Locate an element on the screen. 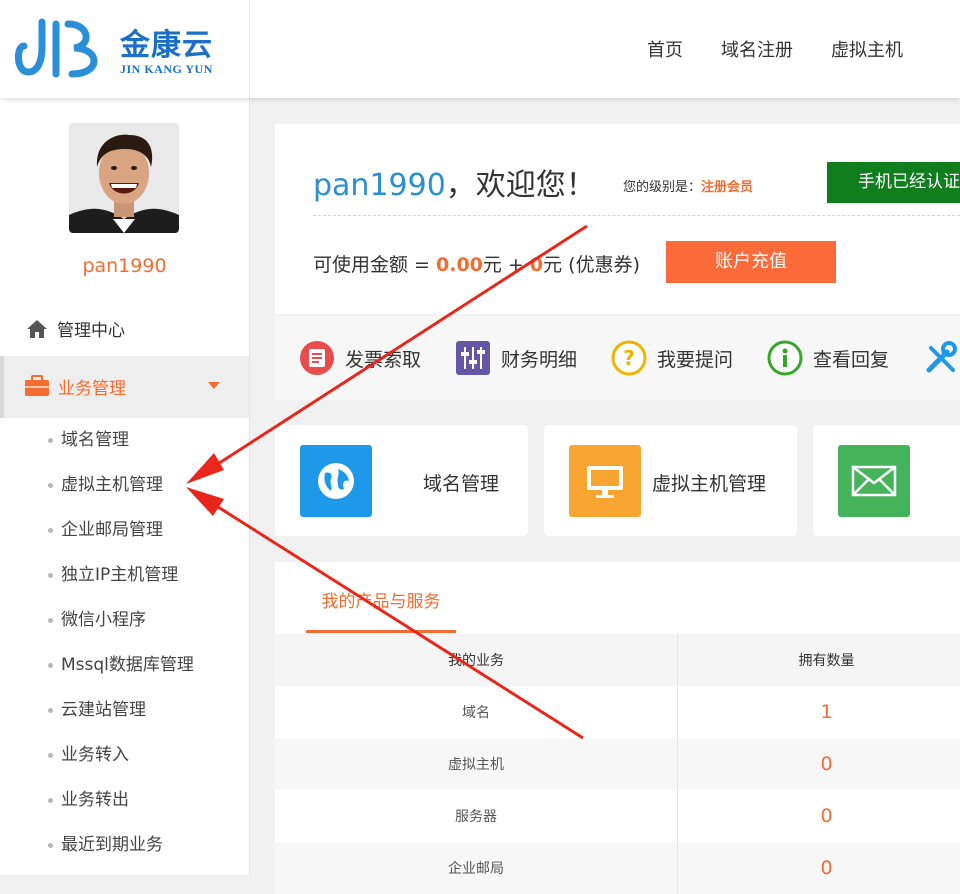 This screenshot has width=960, height=894. balance-amount: 0.00 is located at coordinates (459, 265).